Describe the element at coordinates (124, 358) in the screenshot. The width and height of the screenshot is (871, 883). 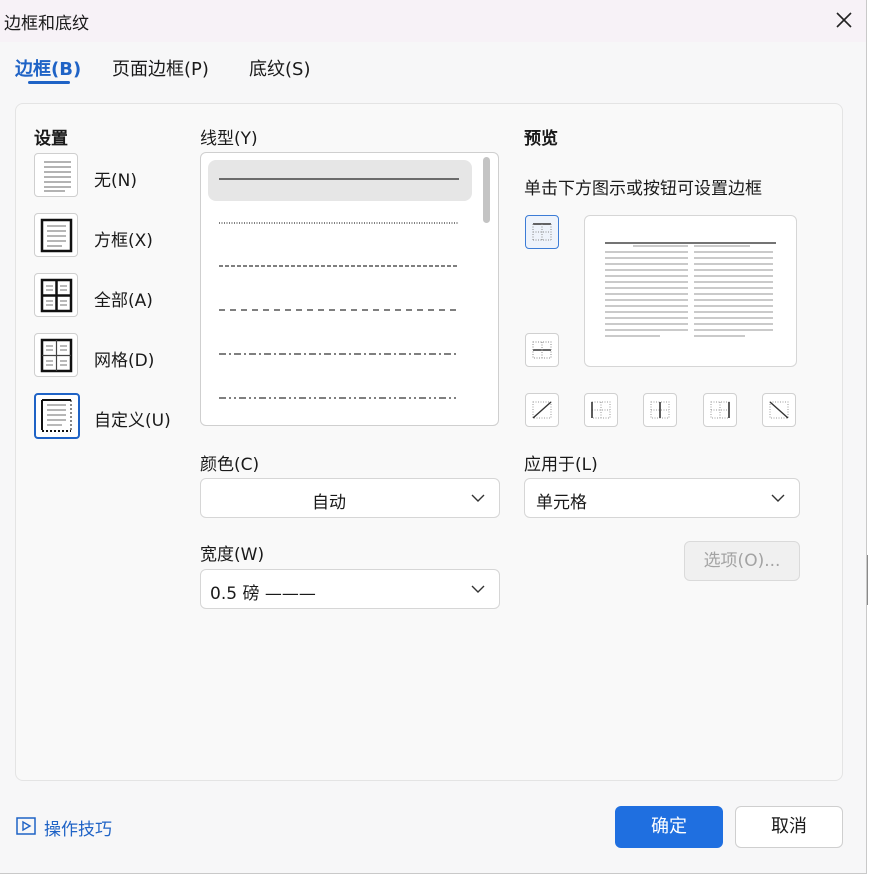
I see `setting-grid-label: 网格(D)` at that location.